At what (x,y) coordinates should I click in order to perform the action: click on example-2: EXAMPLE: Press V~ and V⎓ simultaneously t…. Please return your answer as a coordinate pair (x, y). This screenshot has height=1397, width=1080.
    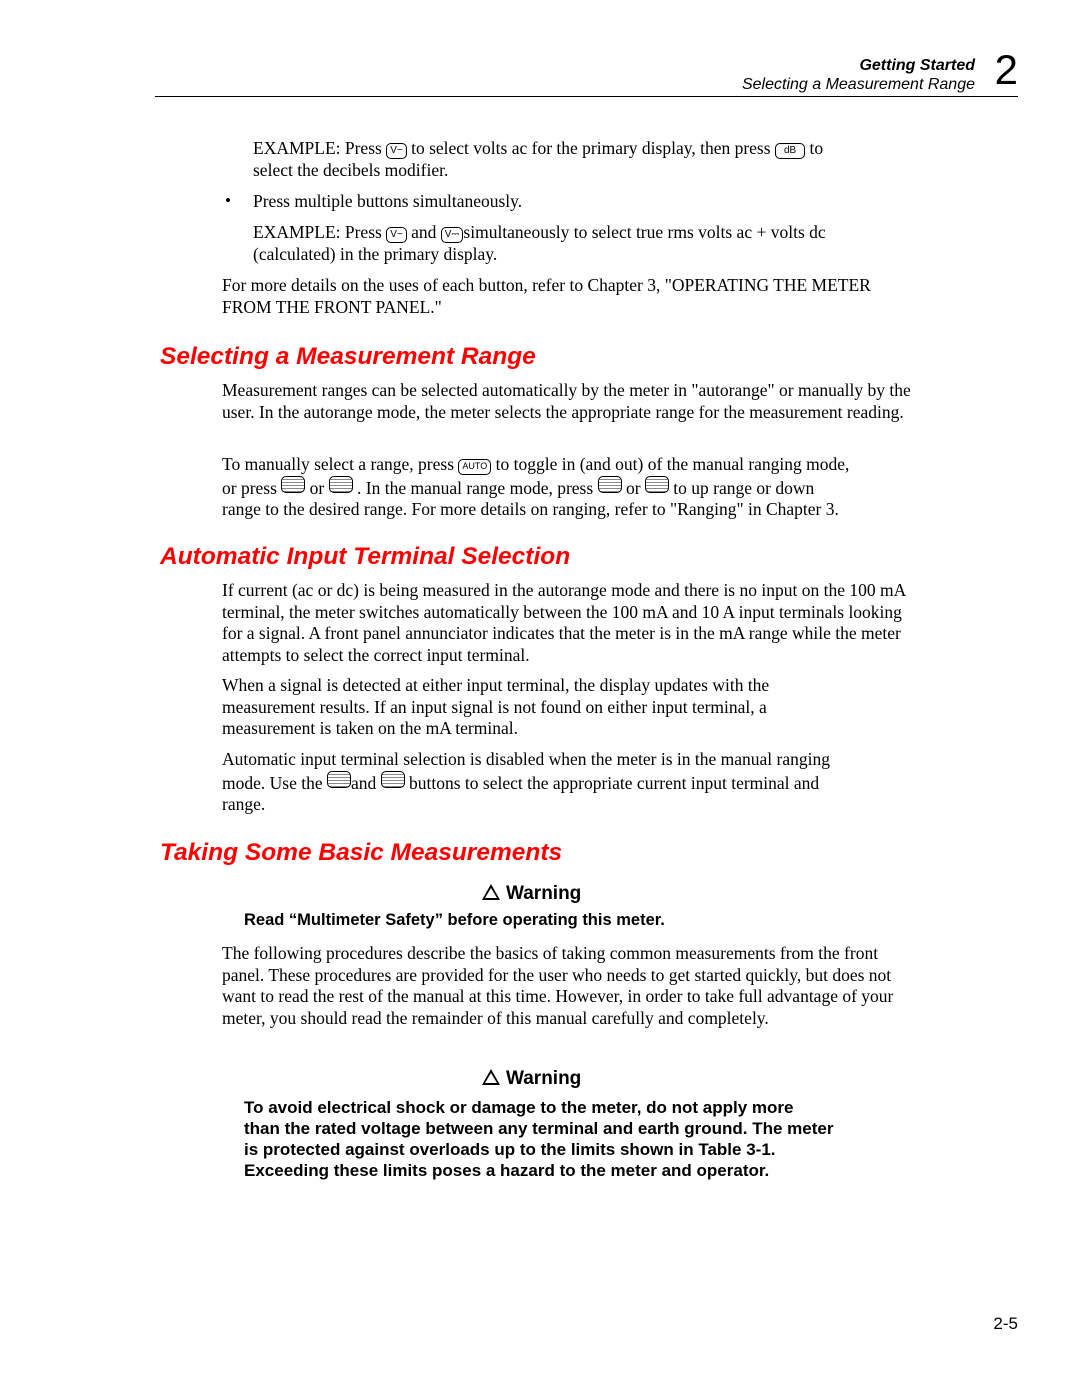
    Looking at the image, I should click on (539, 243).